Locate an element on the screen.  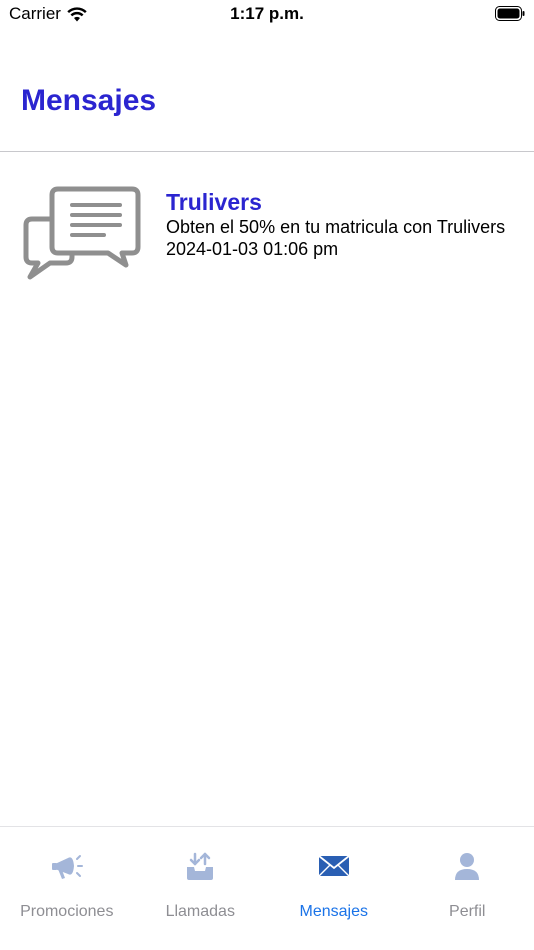
tab-label: Llamadas is located at coordinates (200, 911).